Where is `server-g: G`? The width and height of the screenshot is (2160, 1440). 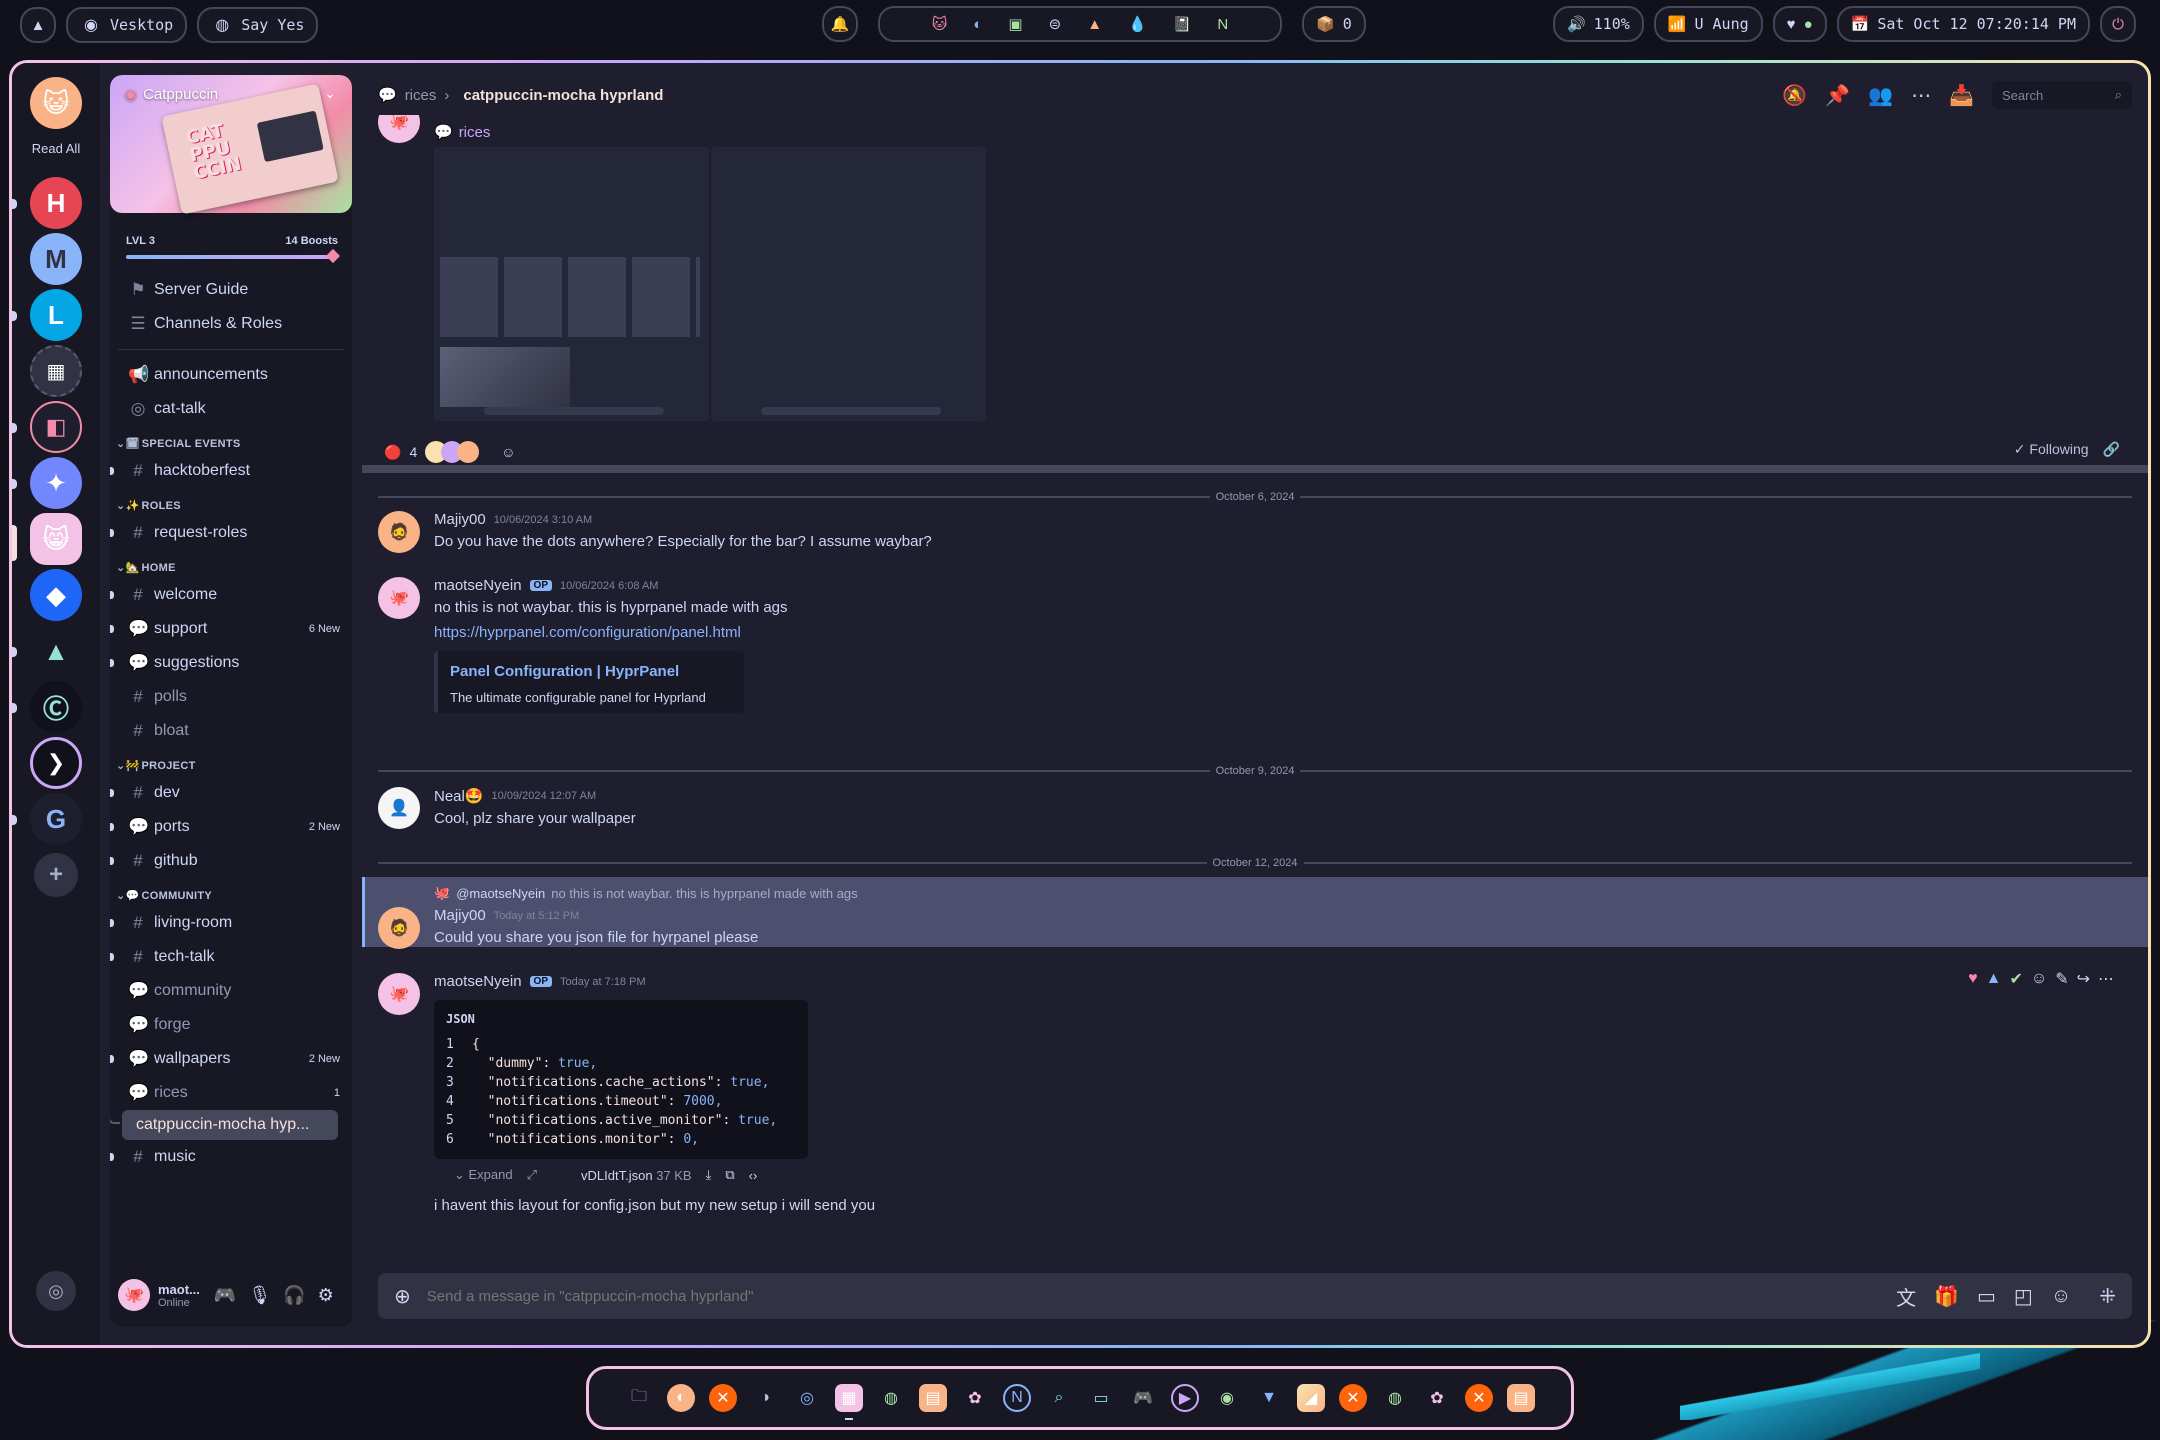 server-g: G is located at coordinates (56, 819).